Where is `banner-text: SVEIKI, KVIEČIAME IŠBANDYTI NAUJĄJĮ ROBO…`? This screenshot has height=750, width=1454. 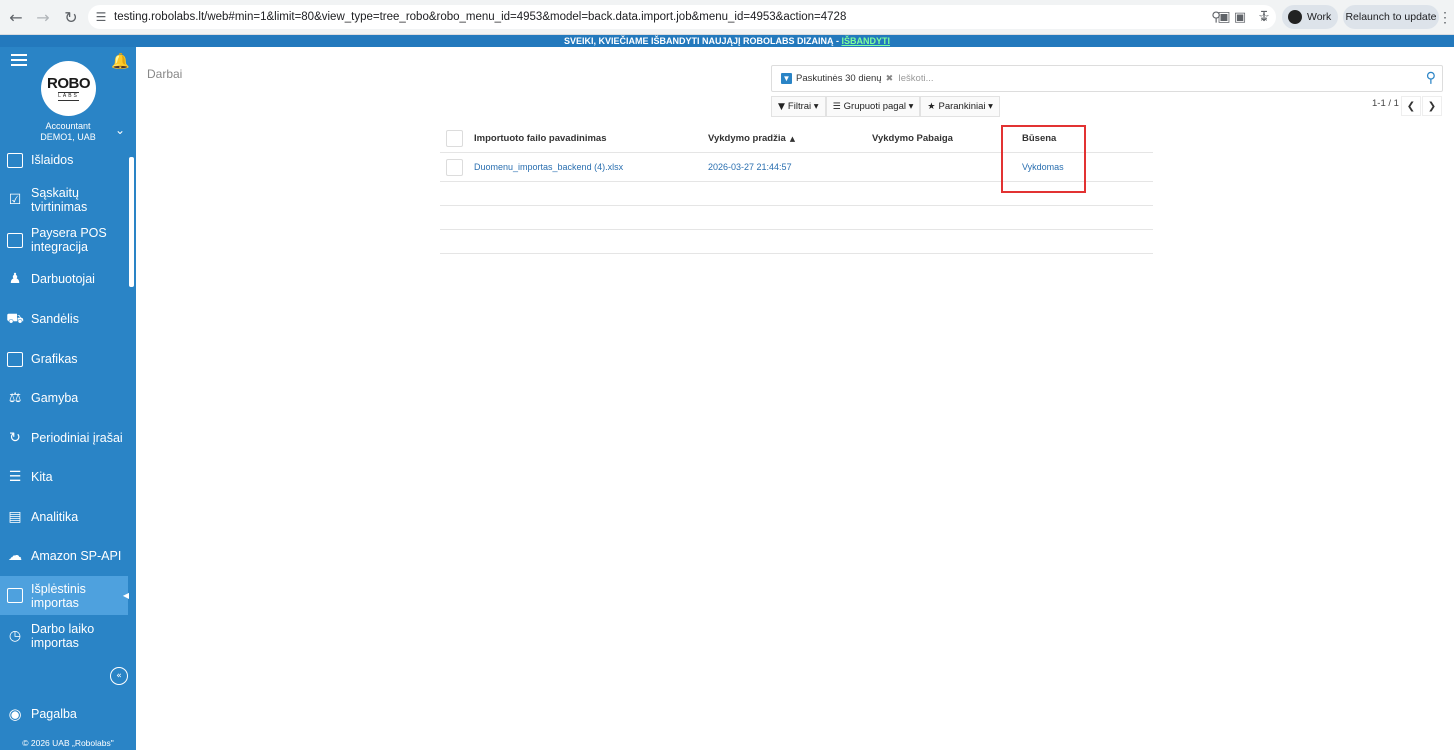 banner-text: SVEIKI, KVIEČIAME IŠBANDYTI NAUJĄJĮ ROBO… is located at coordinates (702, 41).